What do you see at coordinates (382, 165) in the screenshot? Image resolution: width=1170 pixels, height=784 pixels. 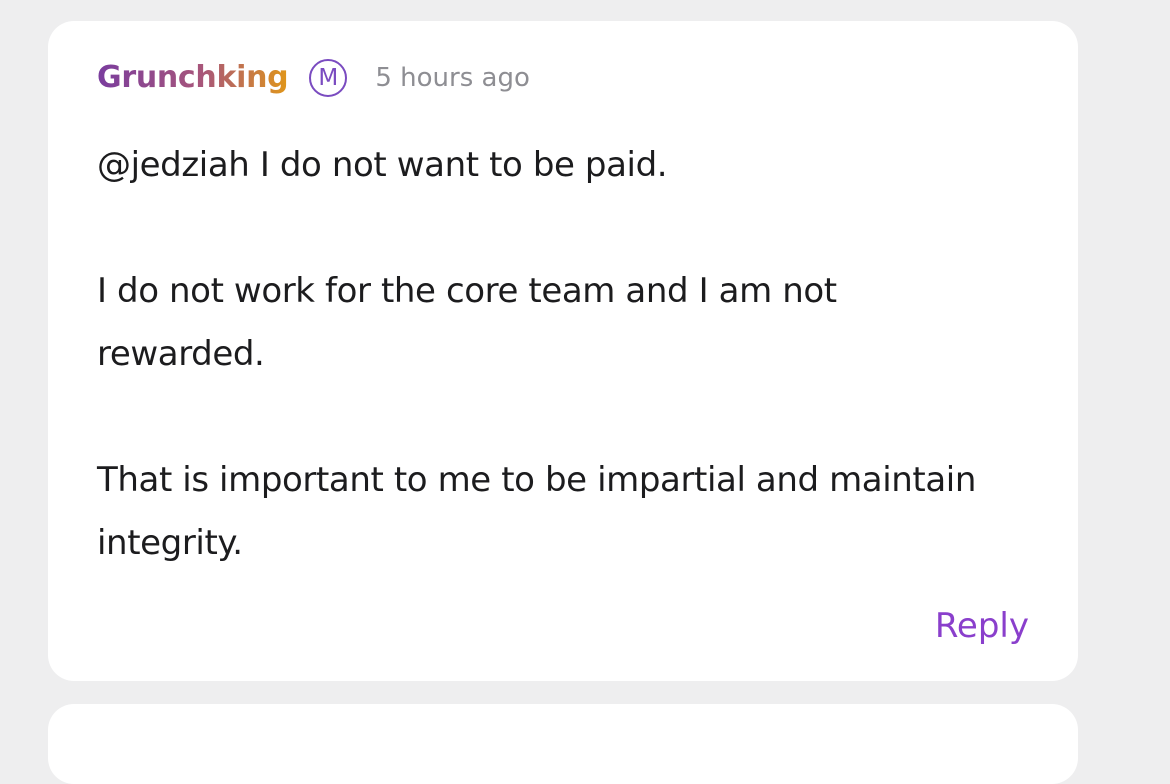 I see `comment-paragraph: @jedziah I do not want to be paid.` at bounding box center [382, 165].